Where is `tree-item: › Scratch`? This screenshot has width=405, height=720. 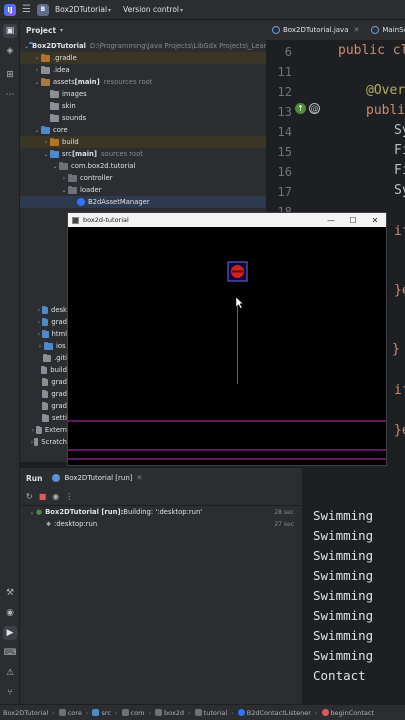
tree-item: › Scratch is located at coordinates (48, 442).